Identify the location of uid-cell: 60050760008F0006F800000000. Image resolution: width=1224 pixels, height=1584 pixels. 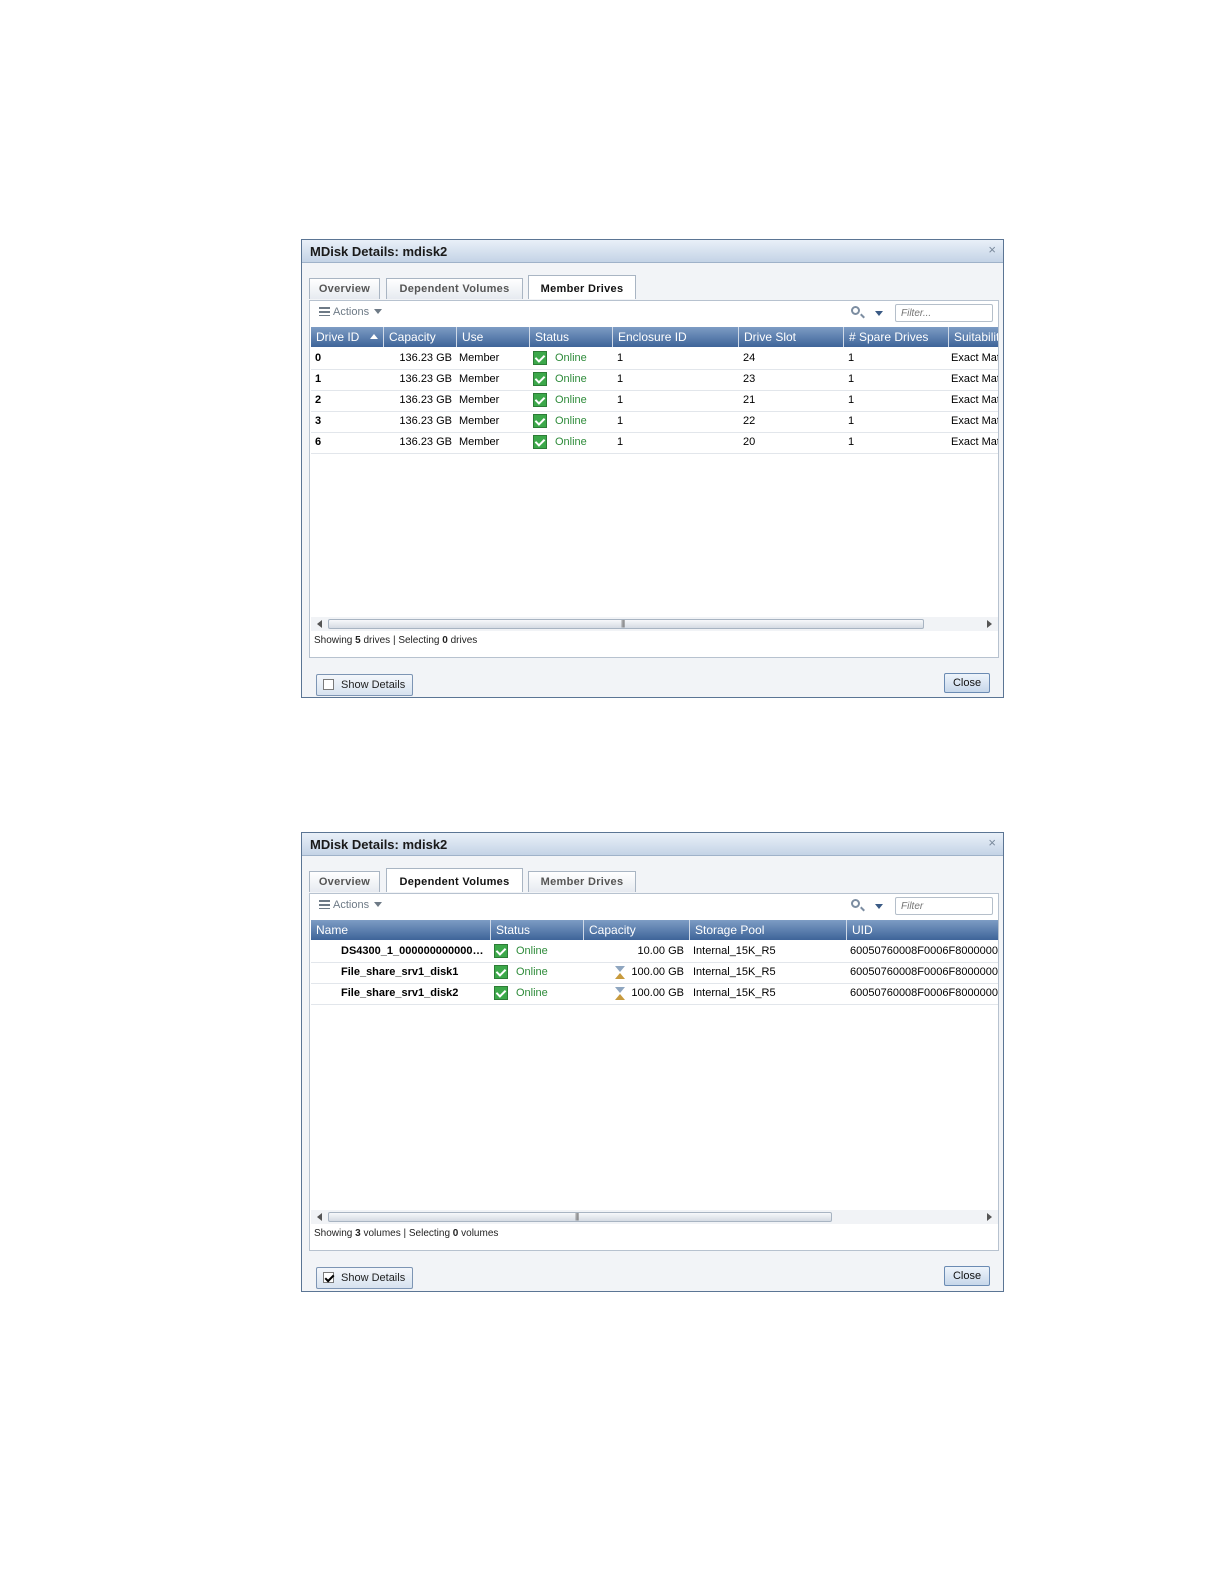
(924, 951).